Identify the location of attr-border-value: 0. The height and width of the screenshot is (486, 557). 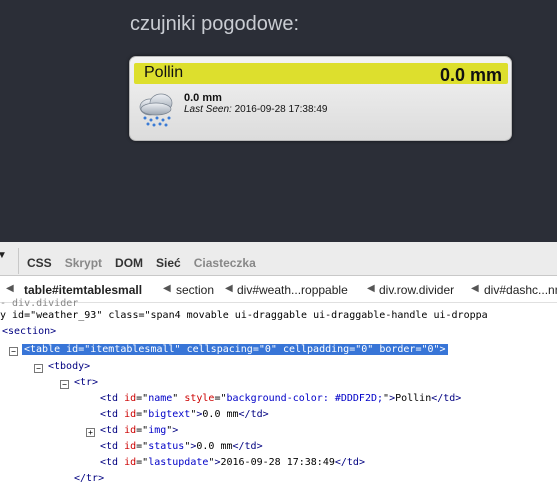
(430, 349).